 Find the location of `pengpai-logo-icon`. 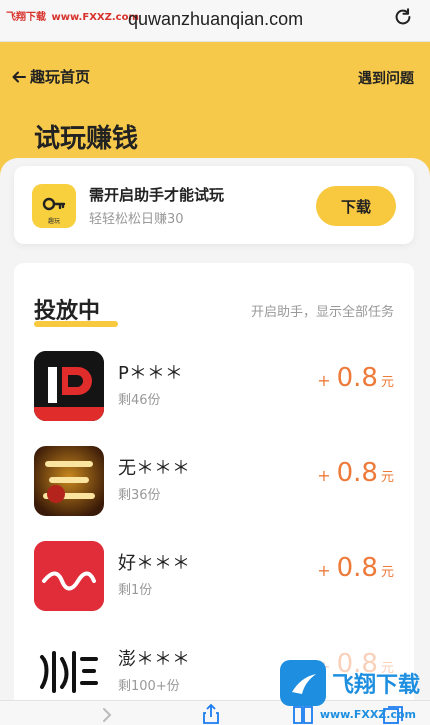

pengpai-logo-icon is located at coordinates (69, 672).